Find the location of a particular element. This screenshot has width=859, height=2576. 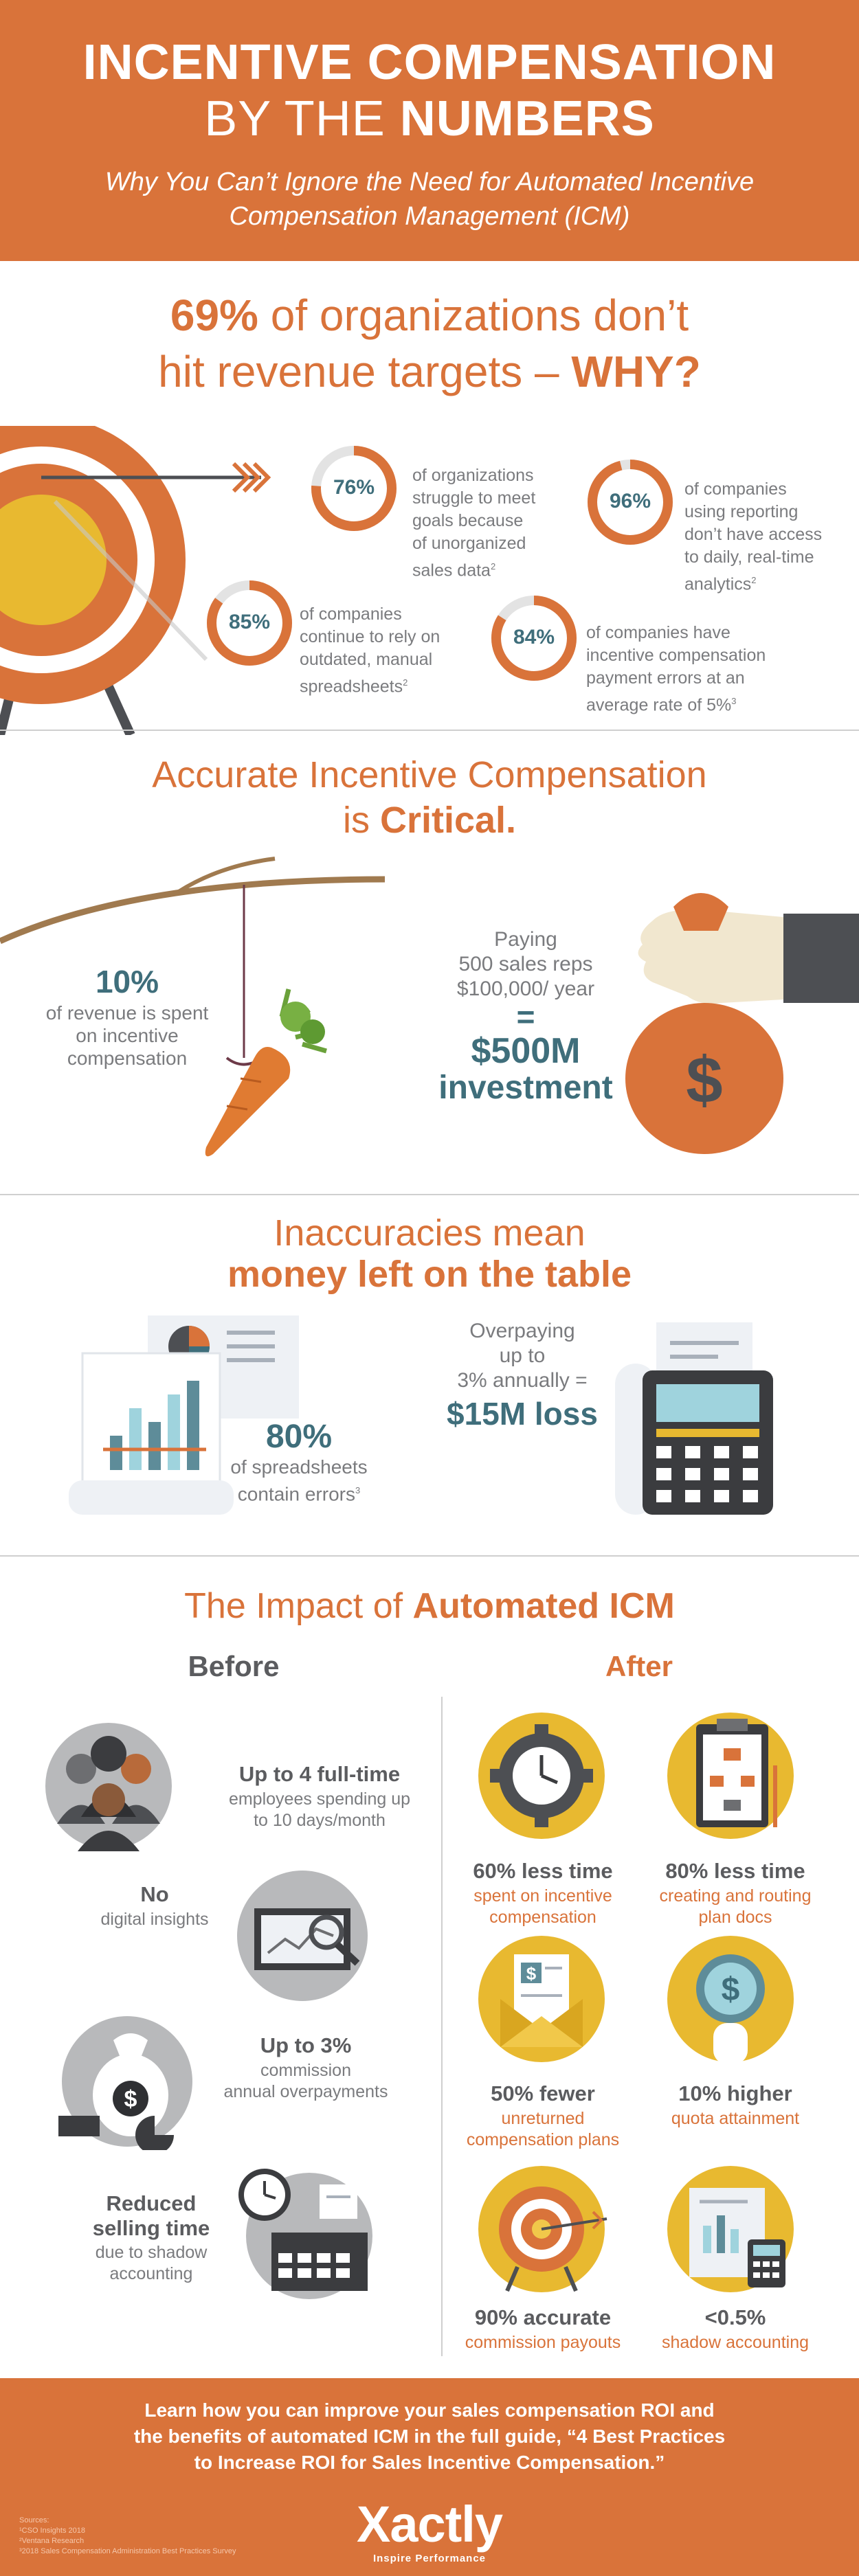

before-3-bold: Up to 3% is located at coordinates (306, 2045).